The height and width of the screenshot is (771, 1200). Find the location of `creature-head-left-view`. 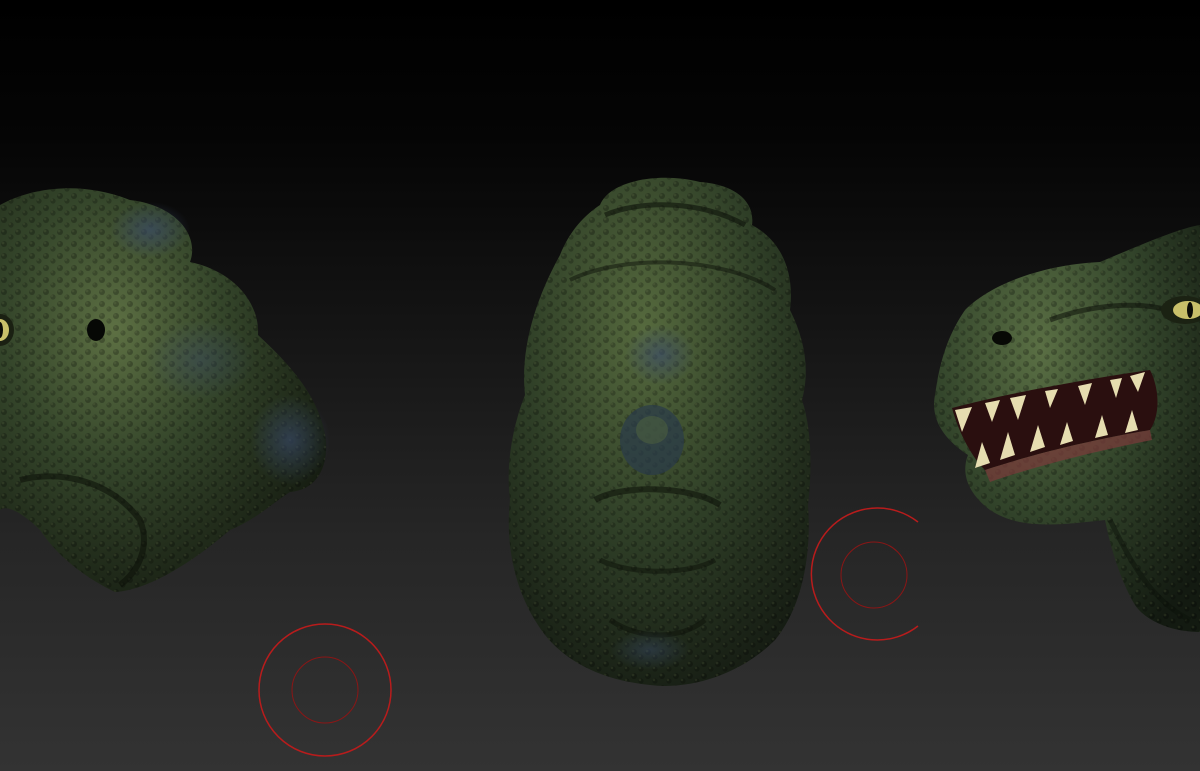

creature-head-left-view is located at coordinates (165, 390).